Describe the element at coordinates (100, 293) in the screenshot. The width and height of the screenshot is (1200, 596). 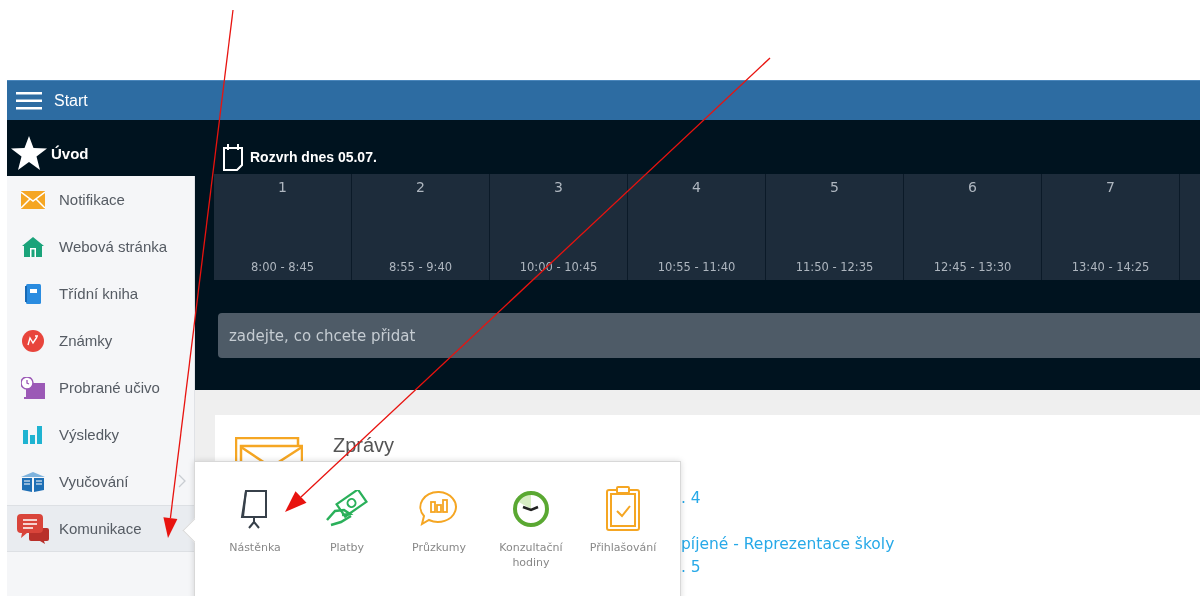
I see `sidebar-item: Třídní kniha` at that location.